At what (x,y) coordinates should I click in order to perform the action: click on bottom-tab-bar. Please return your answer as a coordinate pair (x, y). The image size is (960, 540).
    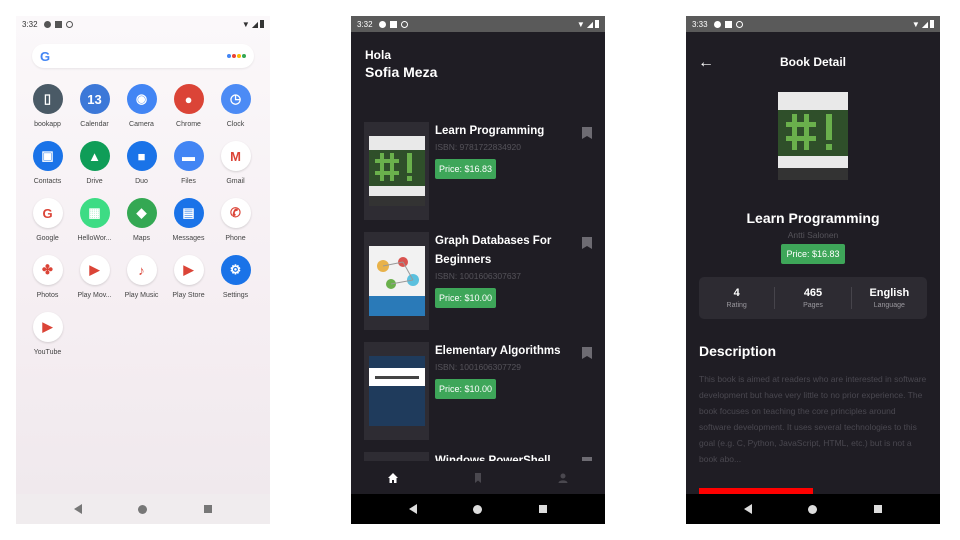
    Looking at the image, I should click on (478, 477).